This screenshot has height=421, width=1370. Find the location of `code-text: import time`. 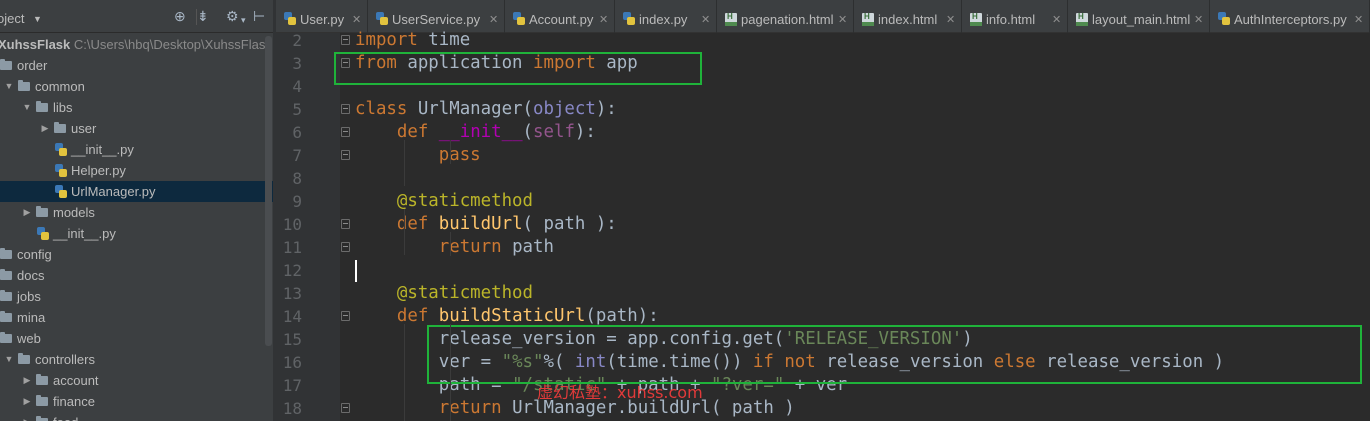

code-text: import time is located at coordinates (412, 40).